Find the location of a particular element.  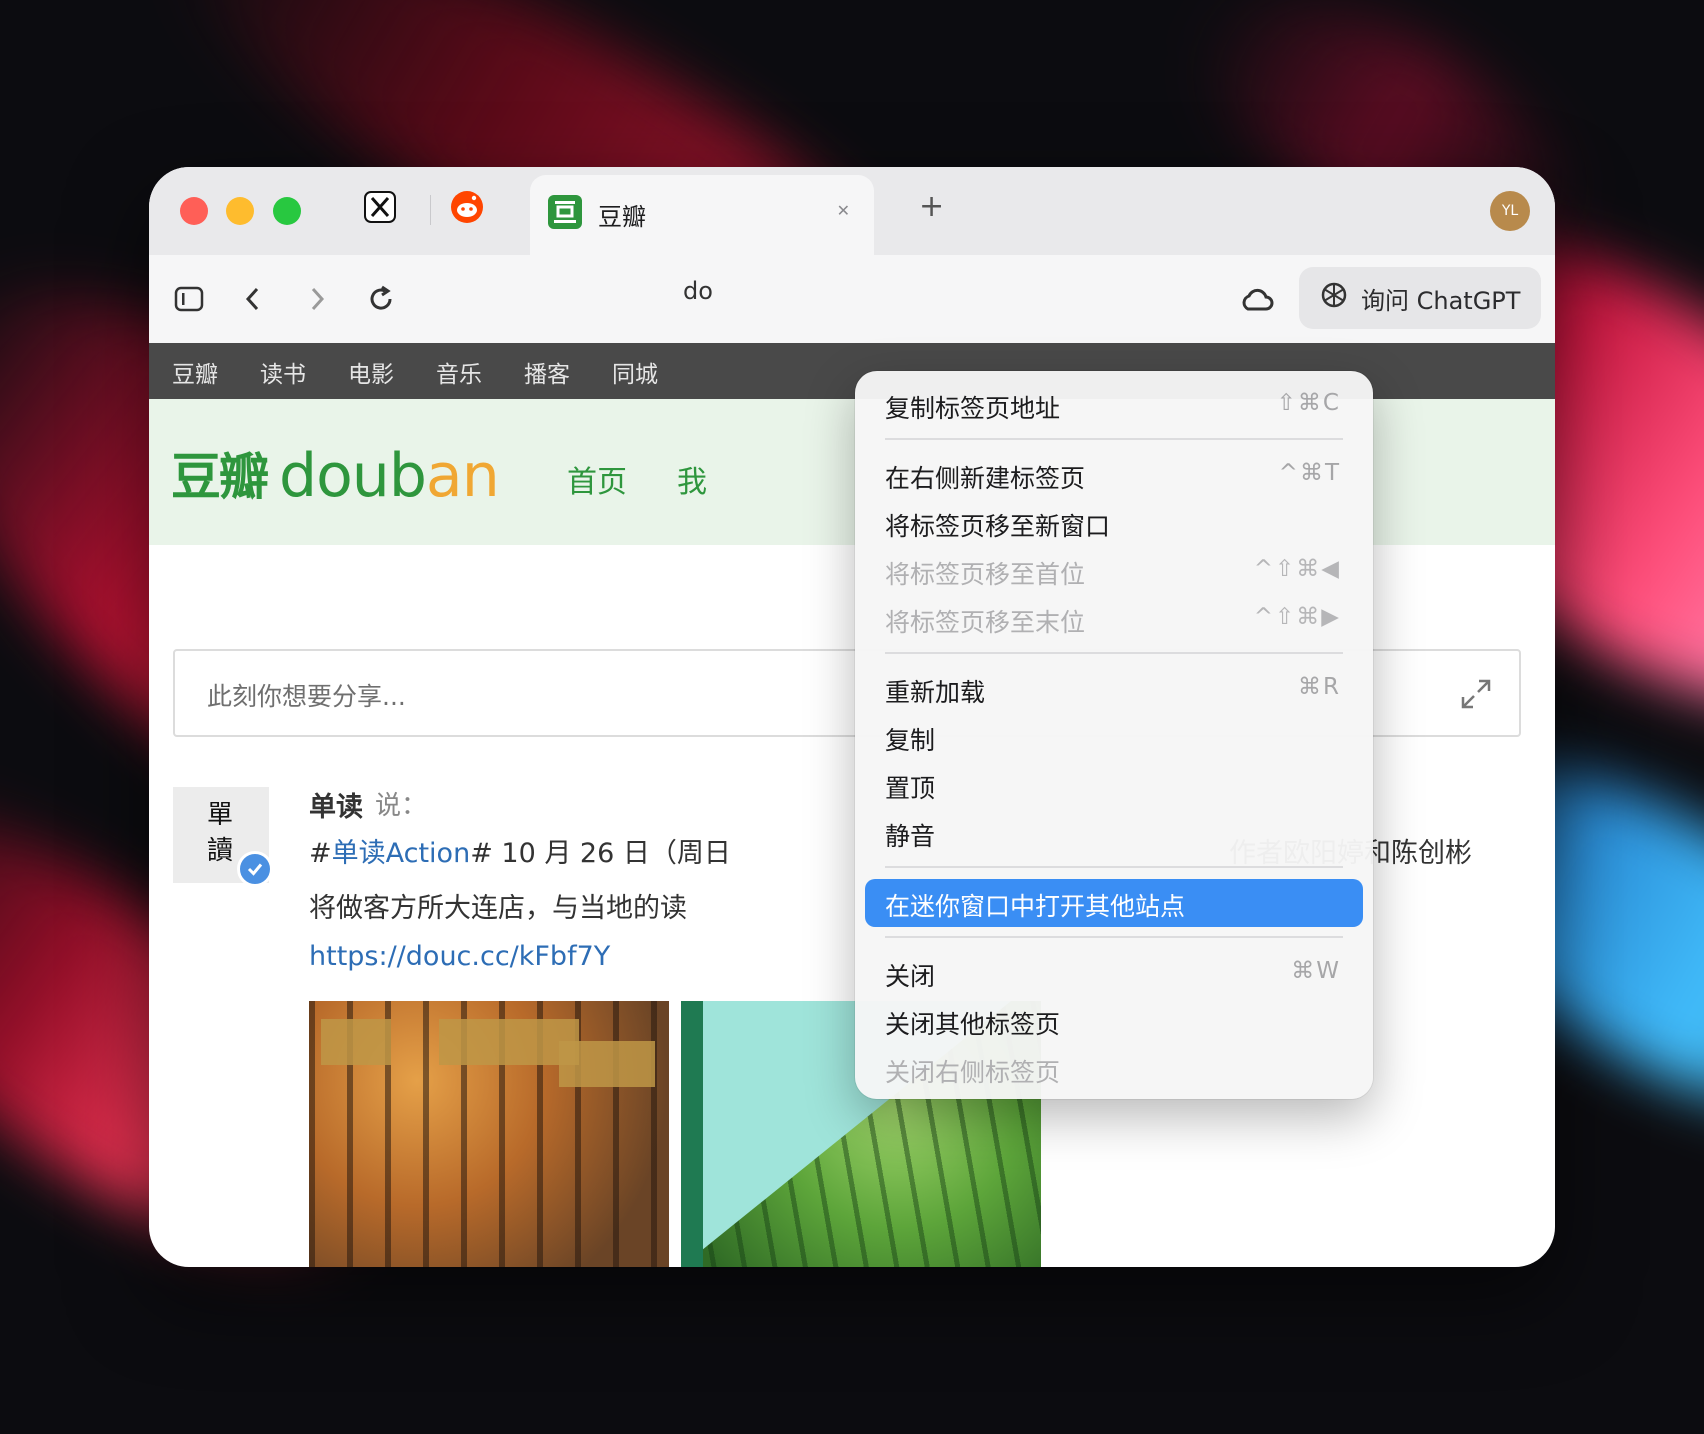

menu-copy-tab-url: 复制标签页地址 ⇧⌘C is located at coordinates (1114, 405).